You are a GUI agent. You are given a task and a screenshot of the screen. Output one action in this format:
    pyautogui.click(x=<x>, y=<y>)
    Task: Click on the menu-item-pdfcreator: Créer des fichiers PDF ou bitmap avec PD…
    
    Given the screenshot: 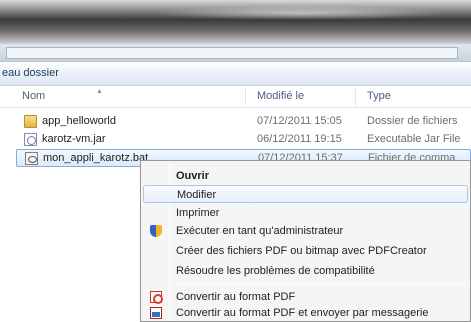 What is the action you would take?
    pyautogui.click(x=305, y=251)
    